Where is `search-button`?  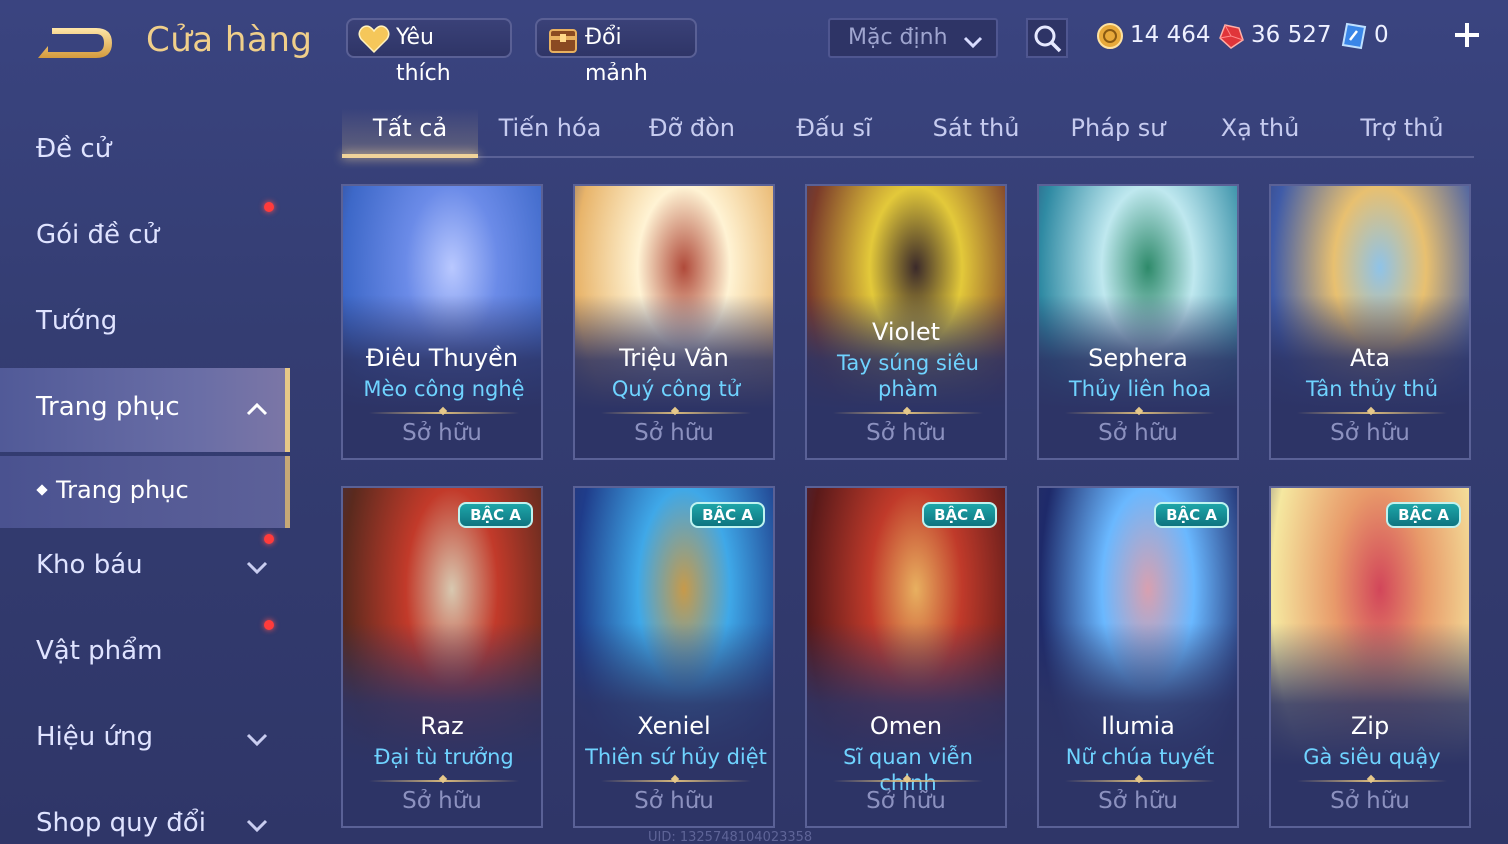 search-button is located at coordinates (1047, 38).